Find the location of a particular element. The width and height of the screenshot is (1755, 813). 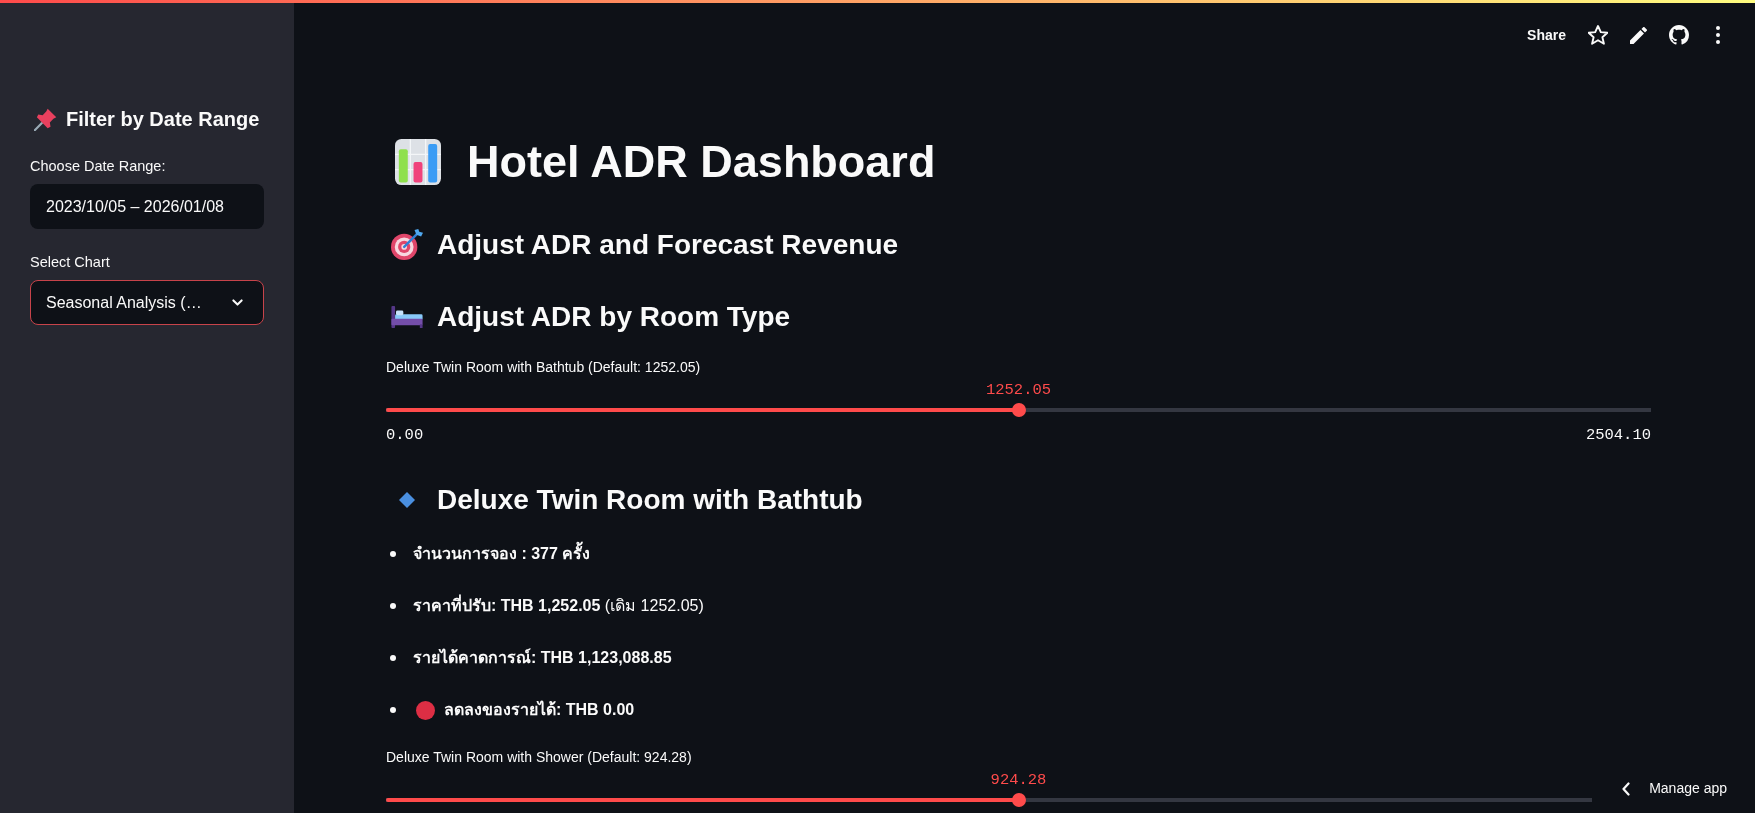

fact-text: ลดลงของรายได้: THB 0.00 is located at coordinates (539, 709).